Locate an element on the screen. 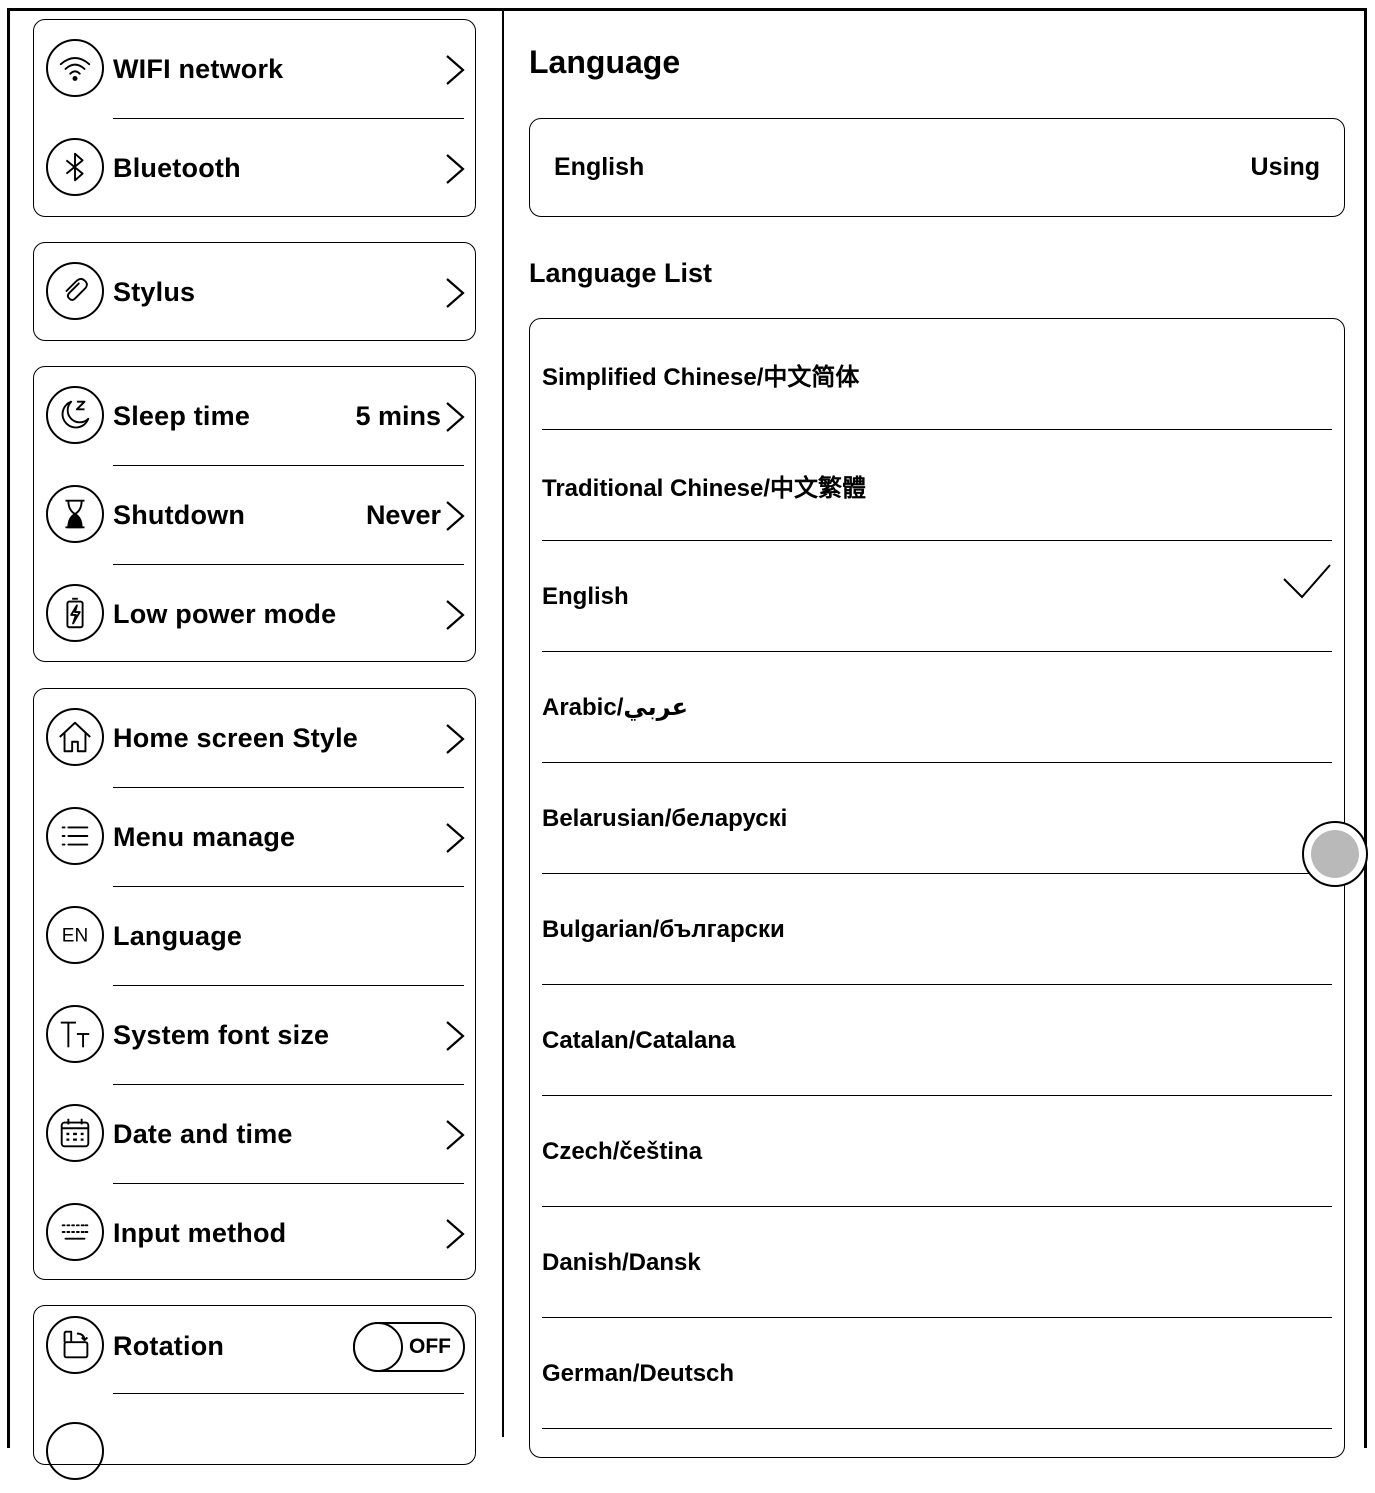 This screenshot has height=1493, width=1375. system-font-size-item: System font size is located at coordinates (254, 1035).